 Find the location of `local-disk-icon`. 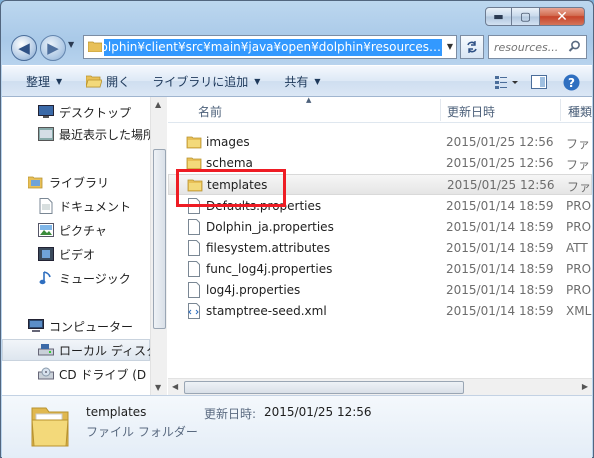

local-disk-icon is located at coordinates (46, 350).